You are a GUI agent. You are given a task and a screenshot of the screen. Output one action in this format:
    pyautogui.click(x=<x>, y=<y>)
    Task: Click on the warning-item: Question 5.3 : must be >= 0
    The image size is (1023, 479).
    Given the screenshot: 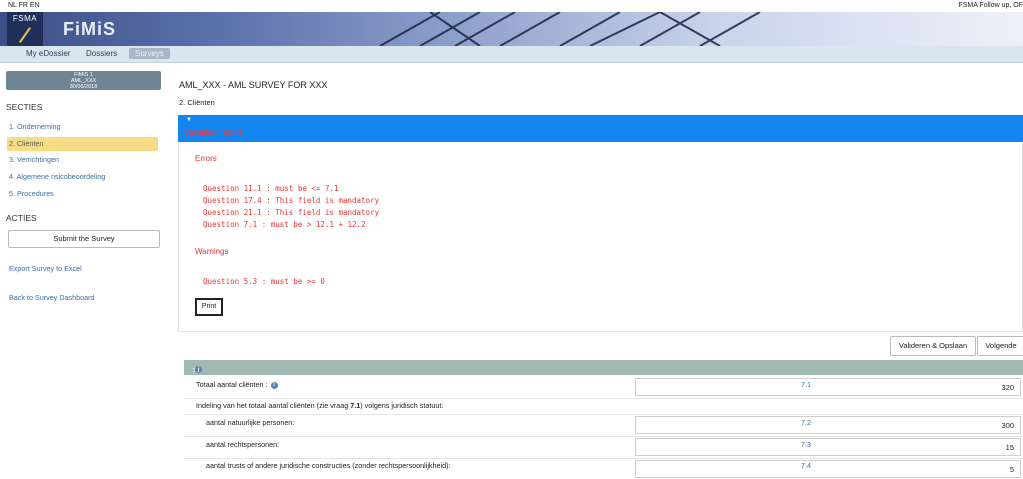 What is the action you would take?
    pyautogui.click(x=264, y=281)
    